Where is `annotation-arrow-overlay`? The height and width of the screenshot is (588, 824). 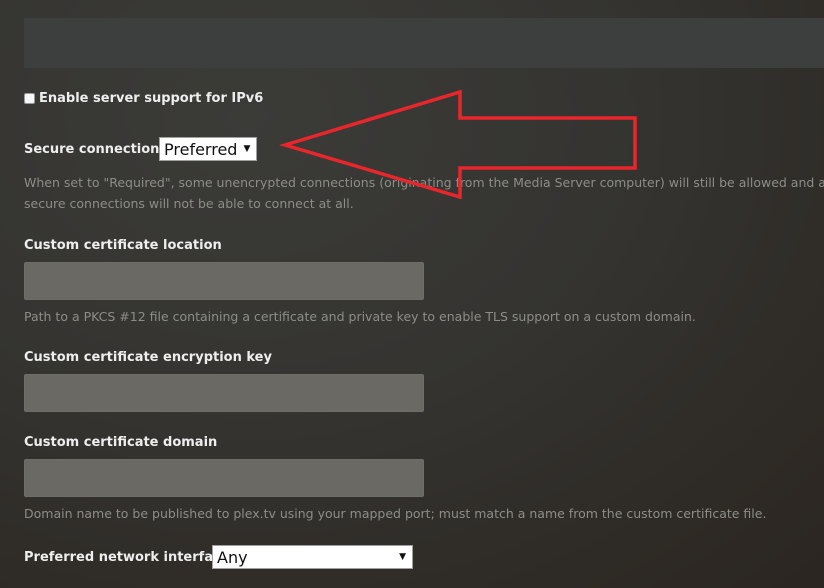
annotation-arrow-overlay is located at coordinates (457, 144).